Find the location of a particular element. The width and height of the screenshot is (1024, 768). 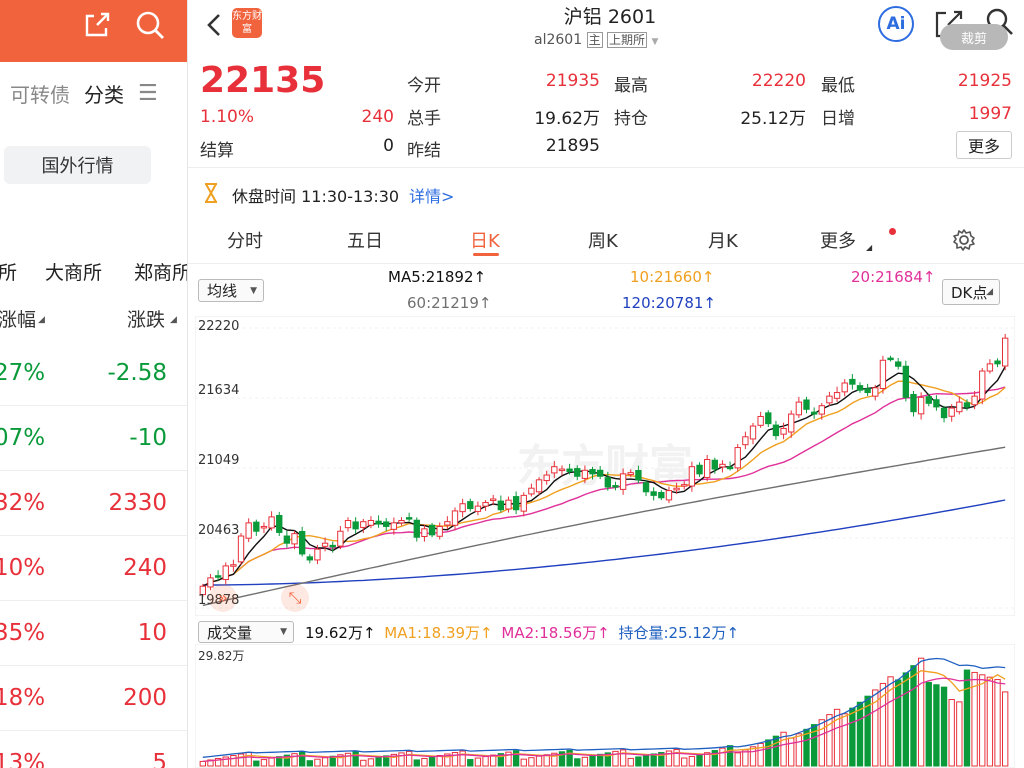

indicator-select: 均线 ▼ is located at coordinates (231, 290).